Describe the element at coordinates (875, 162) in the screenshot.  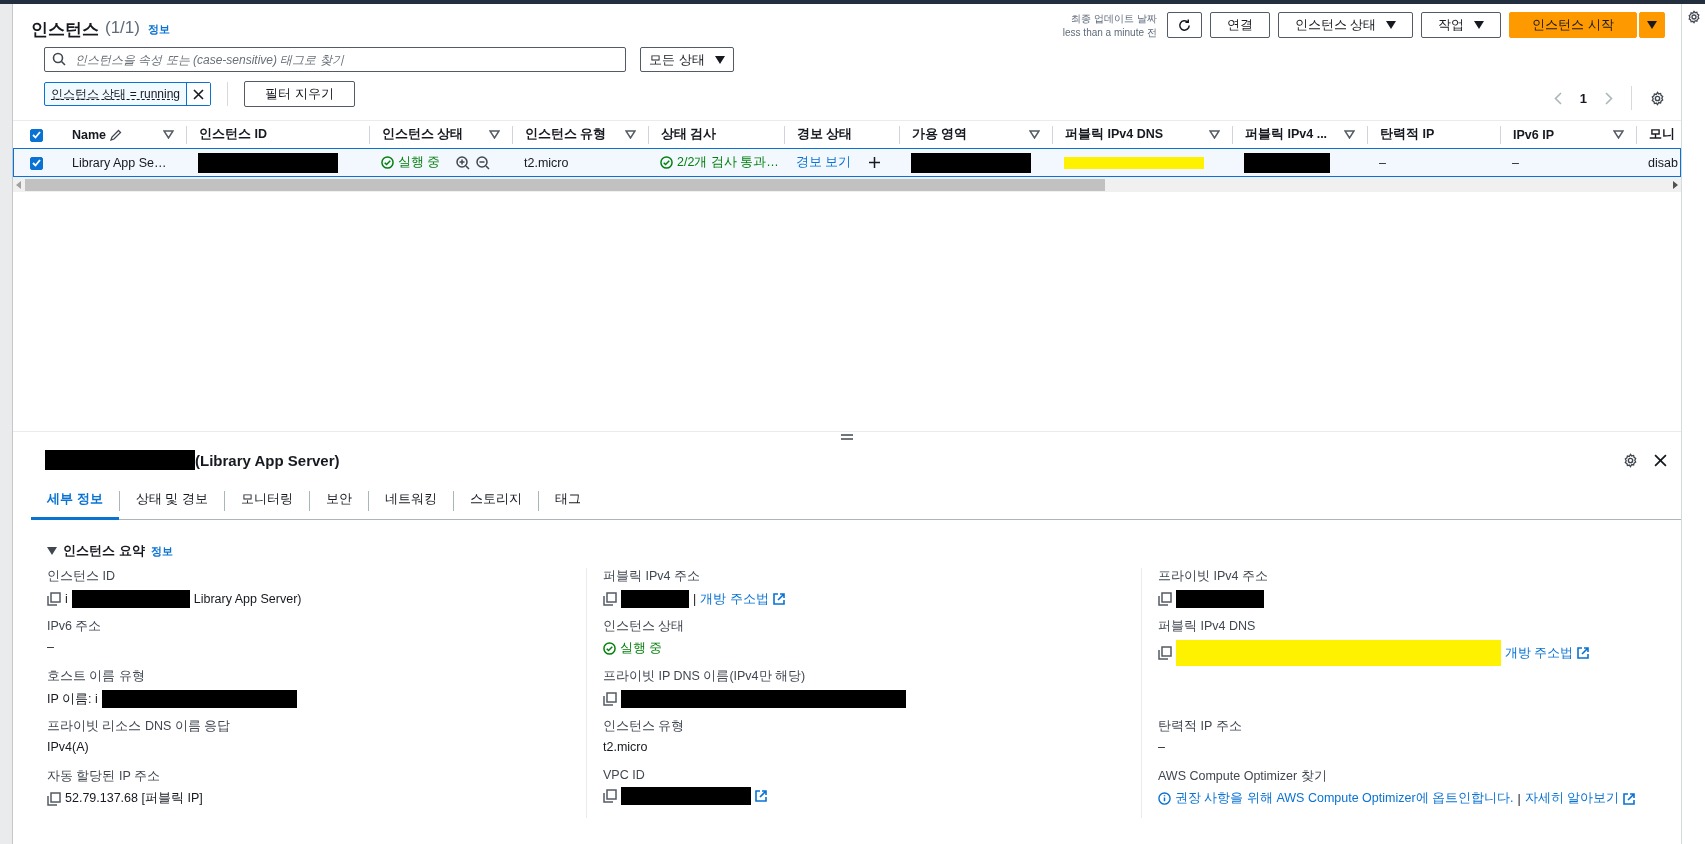
I see `add-icon` at that location.